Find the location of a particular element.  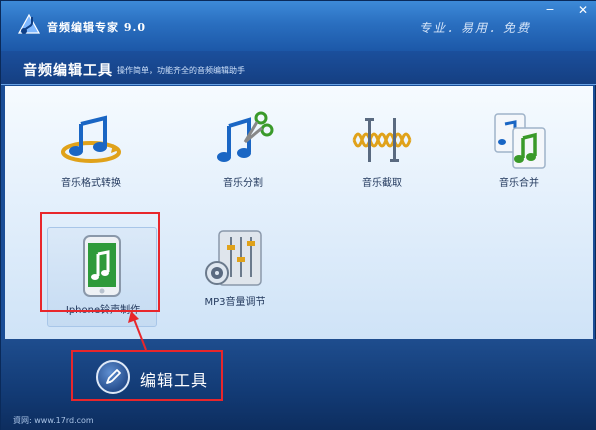

music-merge-icon is located at coordinates (520, 141).